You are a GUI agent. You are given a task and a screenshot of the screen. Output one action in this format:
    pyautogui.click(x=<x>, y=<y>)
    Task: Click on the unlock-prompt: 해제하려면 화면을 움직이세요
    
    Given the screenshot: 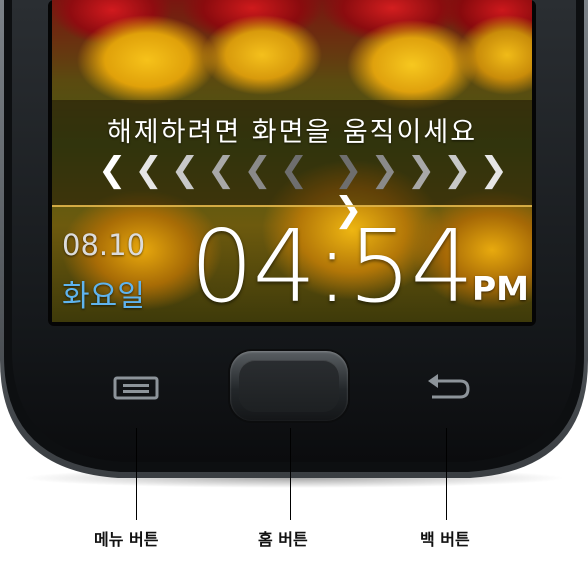 What is the action you would take?
    pyautogui.click(x=292, y=132)
    